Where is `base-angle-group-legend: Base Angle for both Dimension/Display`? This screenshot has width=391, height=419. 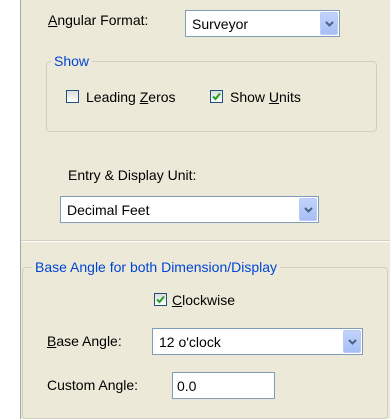
base-angle-group-legend: Base Angle for both Dimension/Display is located at coordinates (156, 267).